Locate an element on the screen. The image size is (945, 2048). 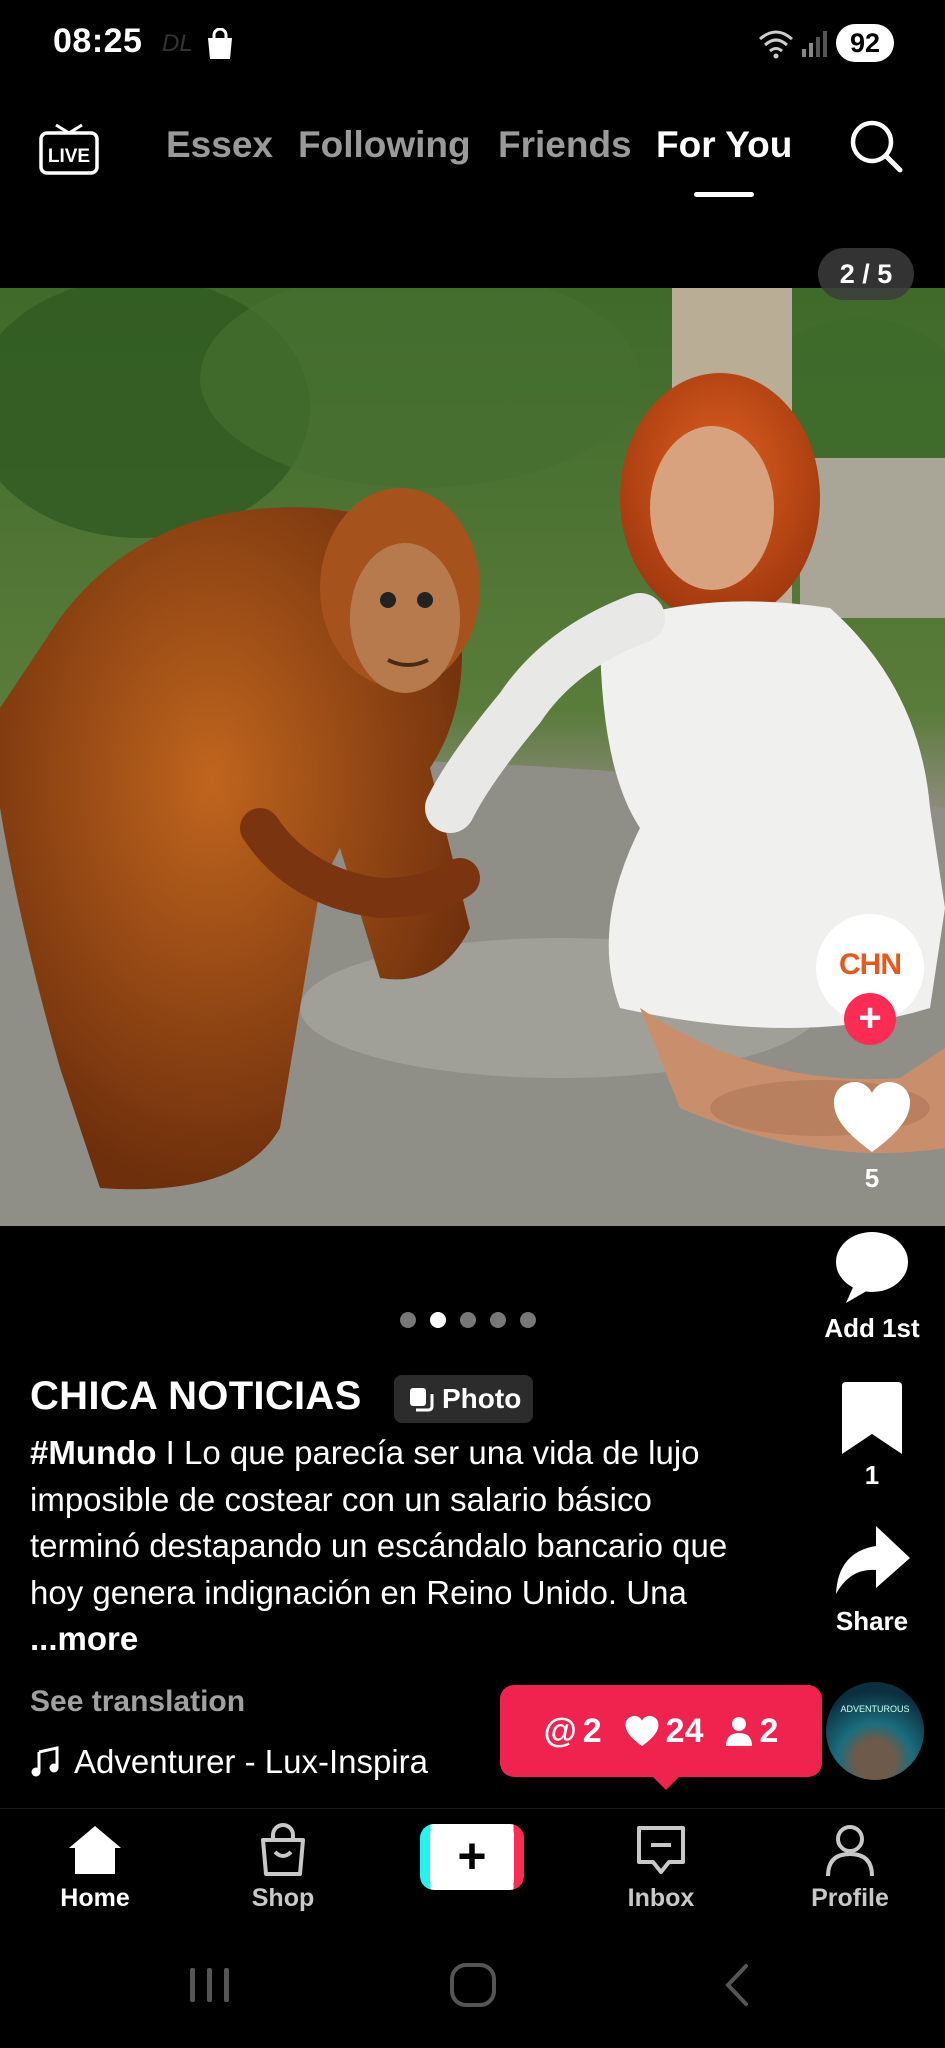
nav-shop: Shop is located at coordinates (283, 1867).